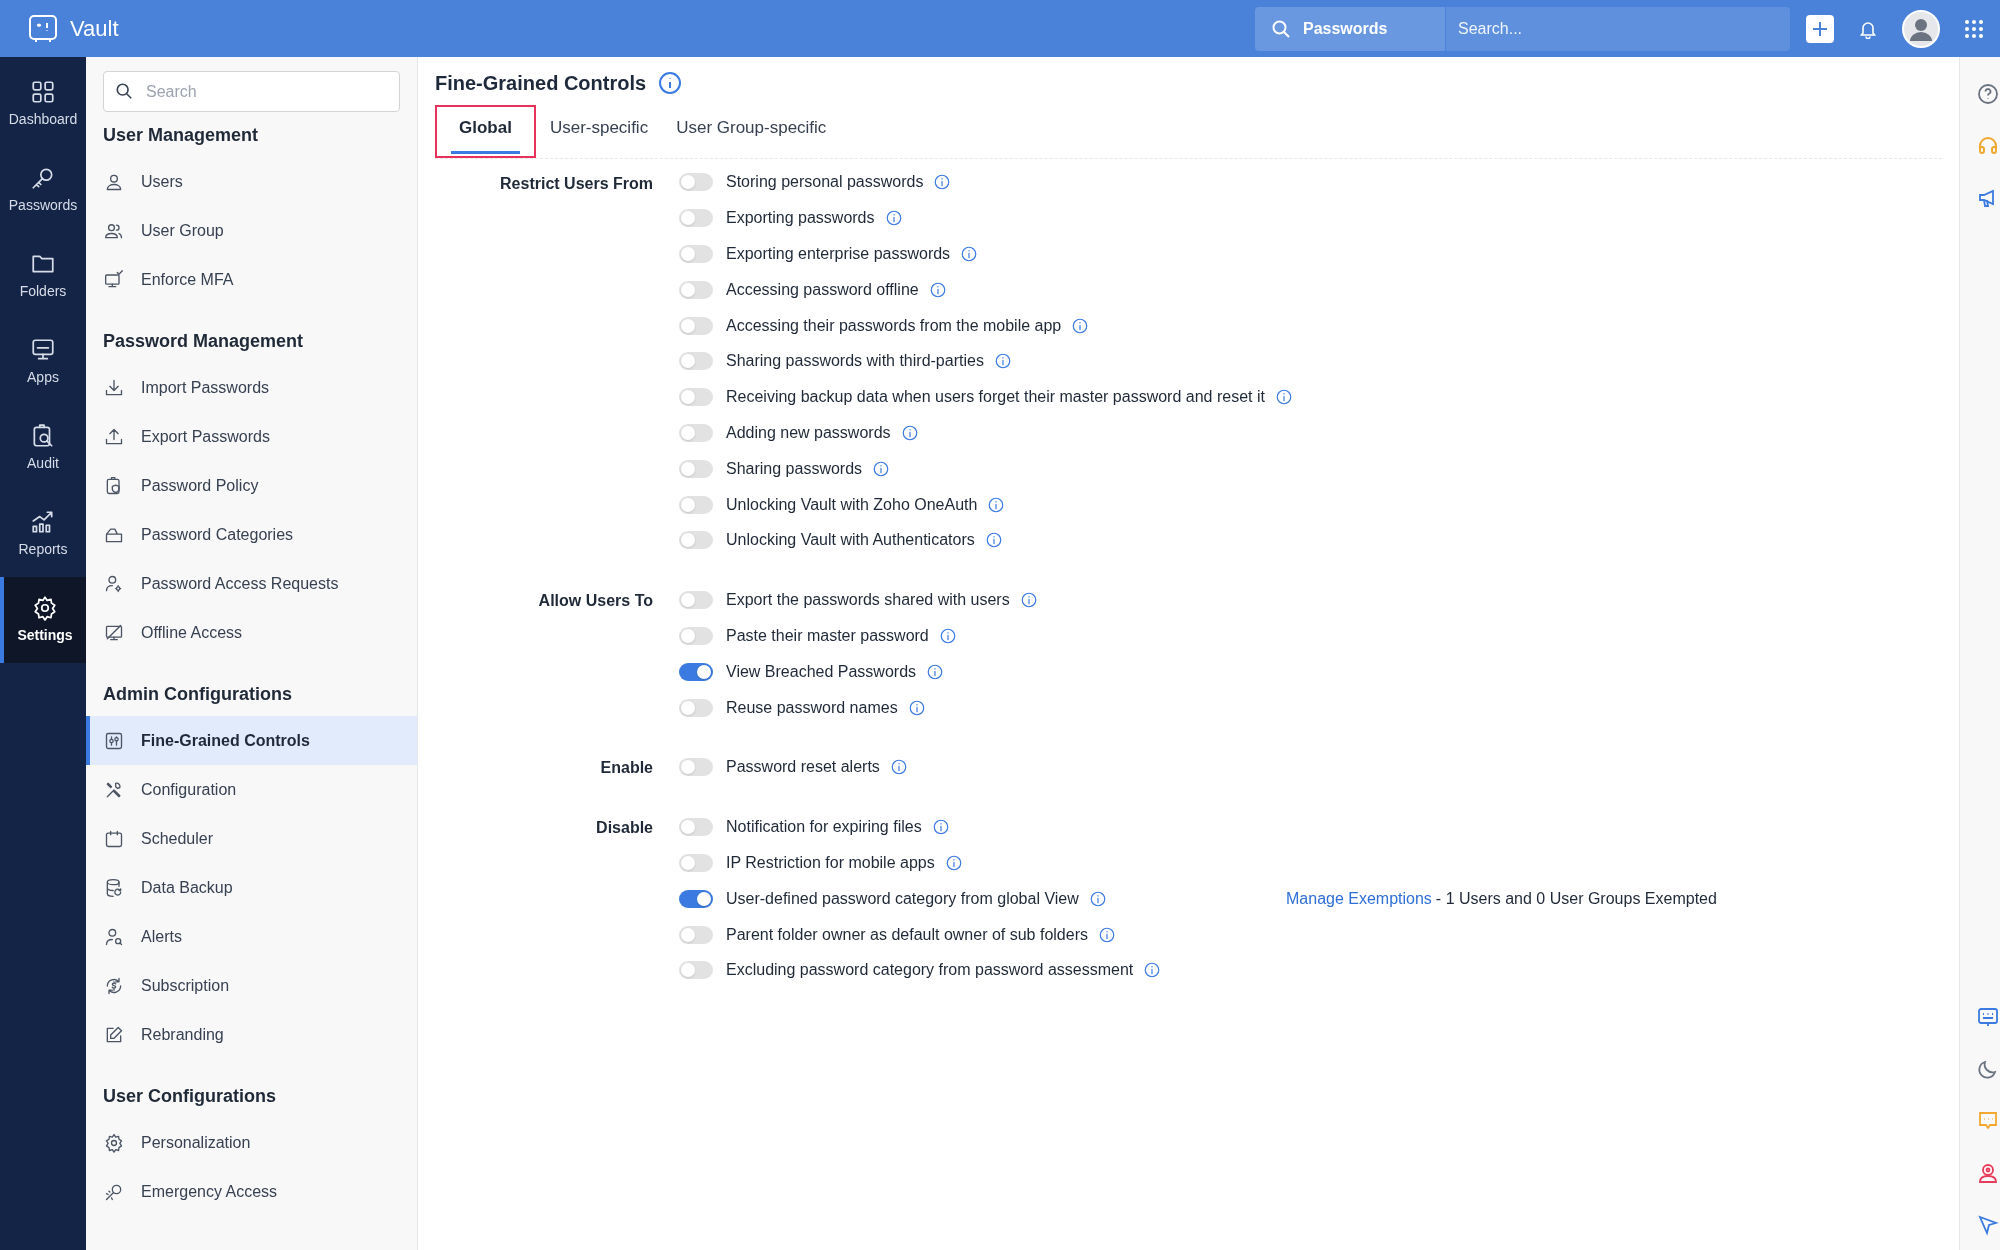 This screenshot has width=2000, height=1250. I want to click on send-icon, so click(1987, 1225).